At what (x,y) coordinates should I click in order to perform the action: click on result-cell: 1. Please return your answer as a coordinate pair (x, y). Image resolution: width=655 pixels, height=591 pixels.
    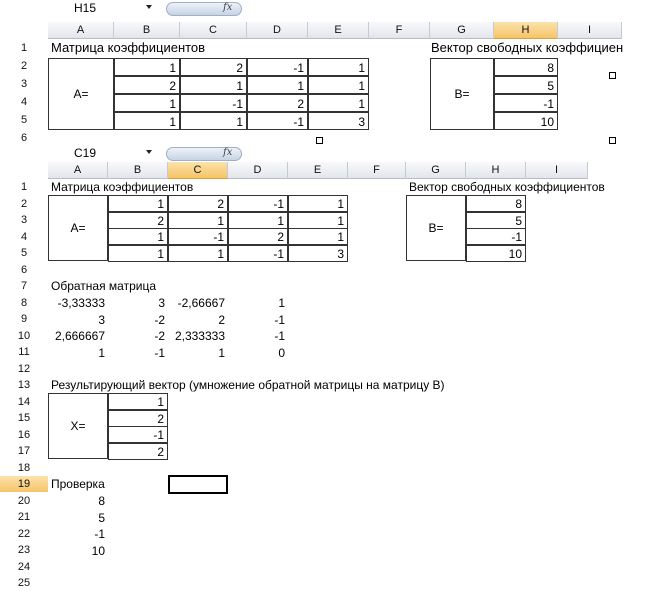
    Looking at the image, I should click on (138, 401).